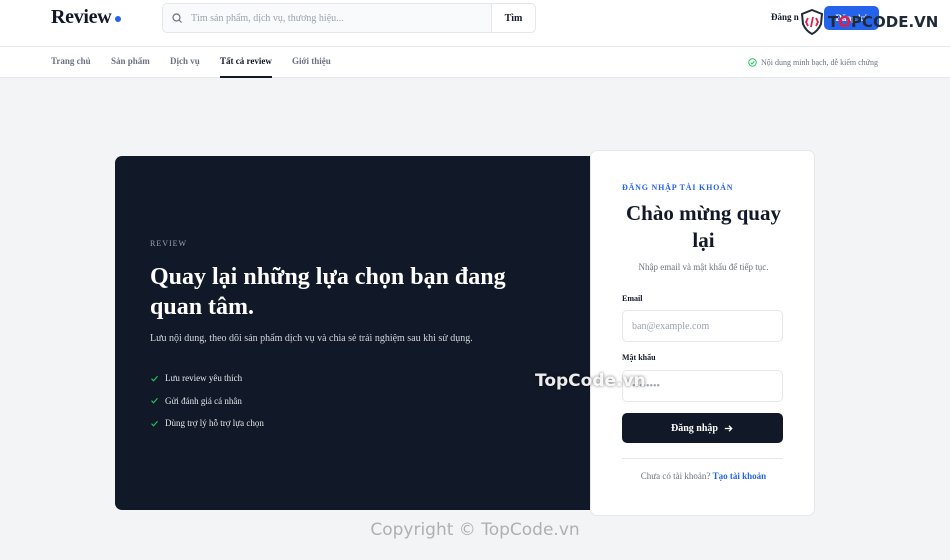  I want to click on form-subtitle: Nhập email và mật khẩu để tiếp tục., so click(703, 267).